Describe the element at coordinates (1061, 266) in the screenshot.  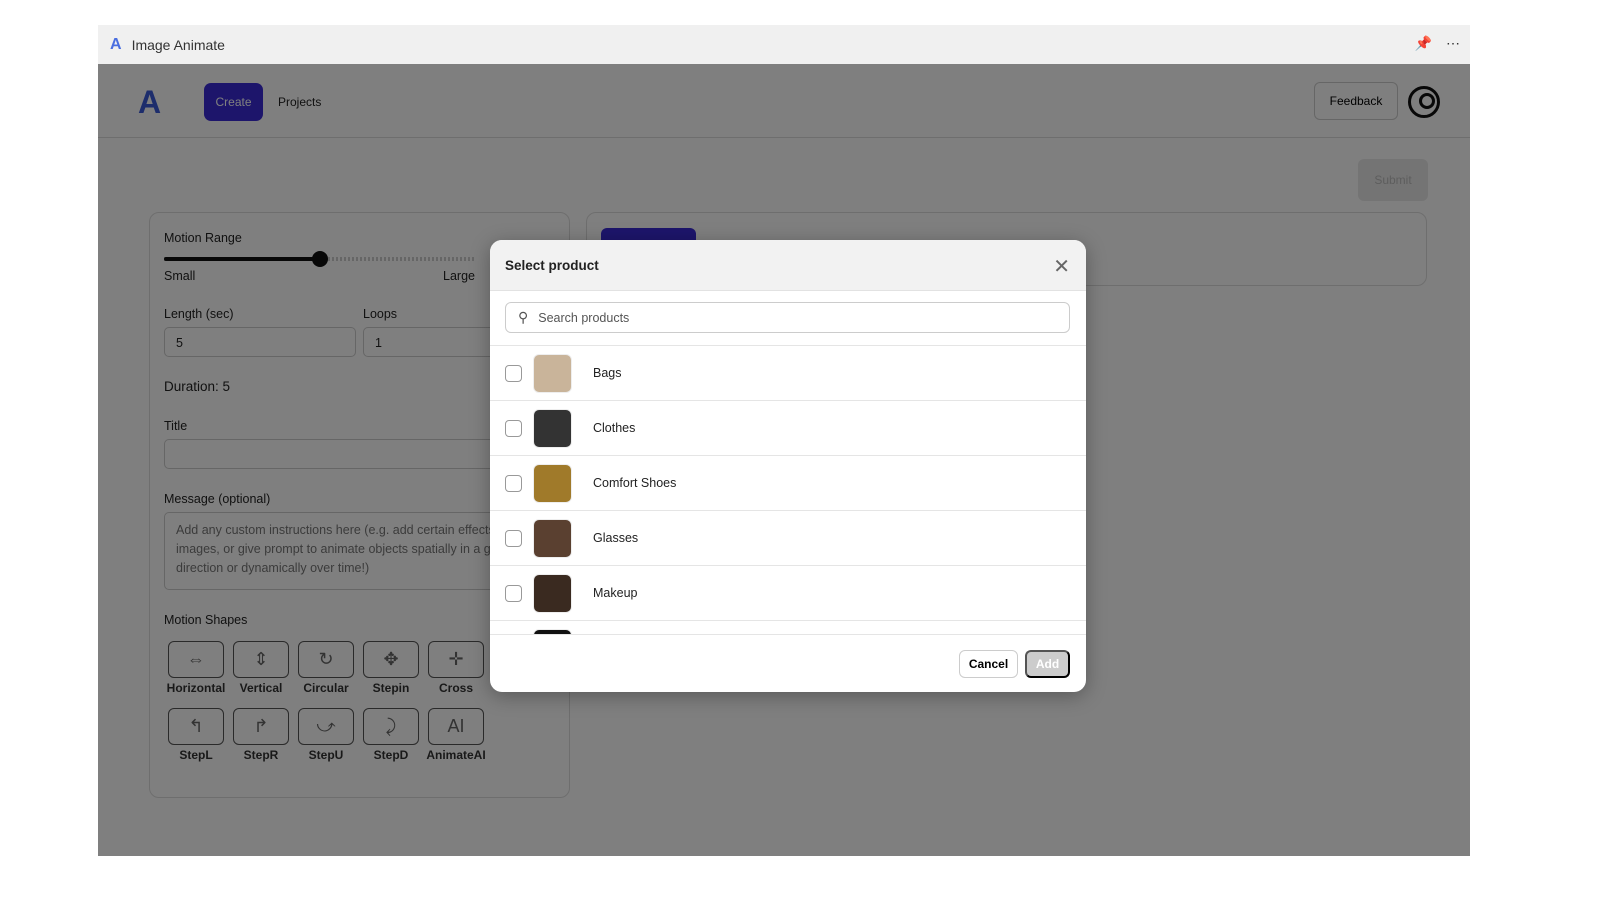
I see `close-icon: ✕` at that location.